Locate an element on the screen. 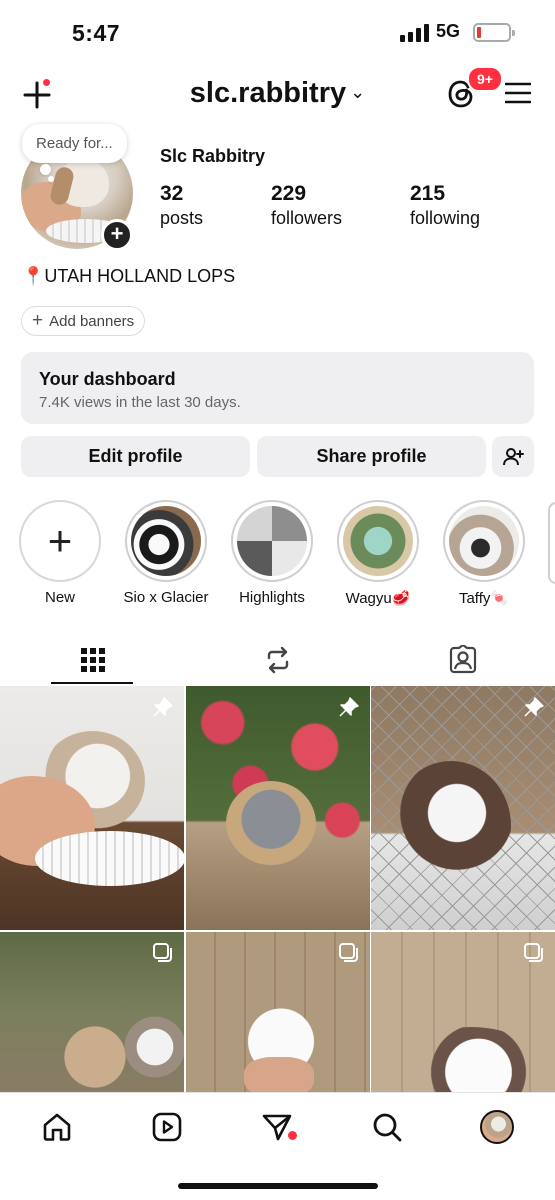  posts-stat: 32 posts is located at coordinates (181, 205).